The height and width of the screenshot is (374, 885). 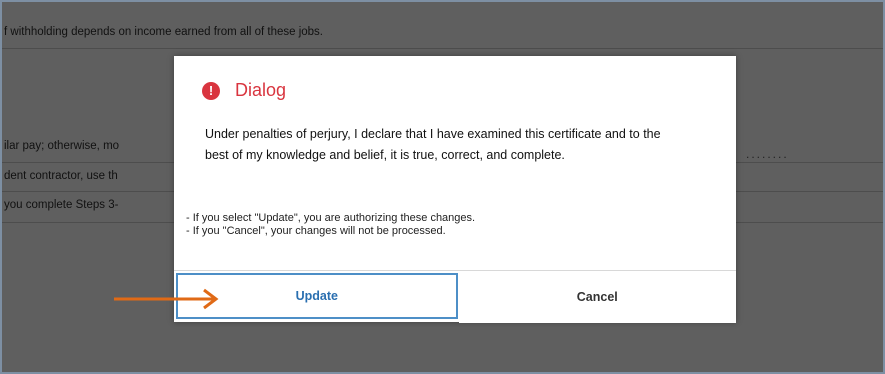 I want to click on cancel-button: Cancel, so click(x=597, y=297).